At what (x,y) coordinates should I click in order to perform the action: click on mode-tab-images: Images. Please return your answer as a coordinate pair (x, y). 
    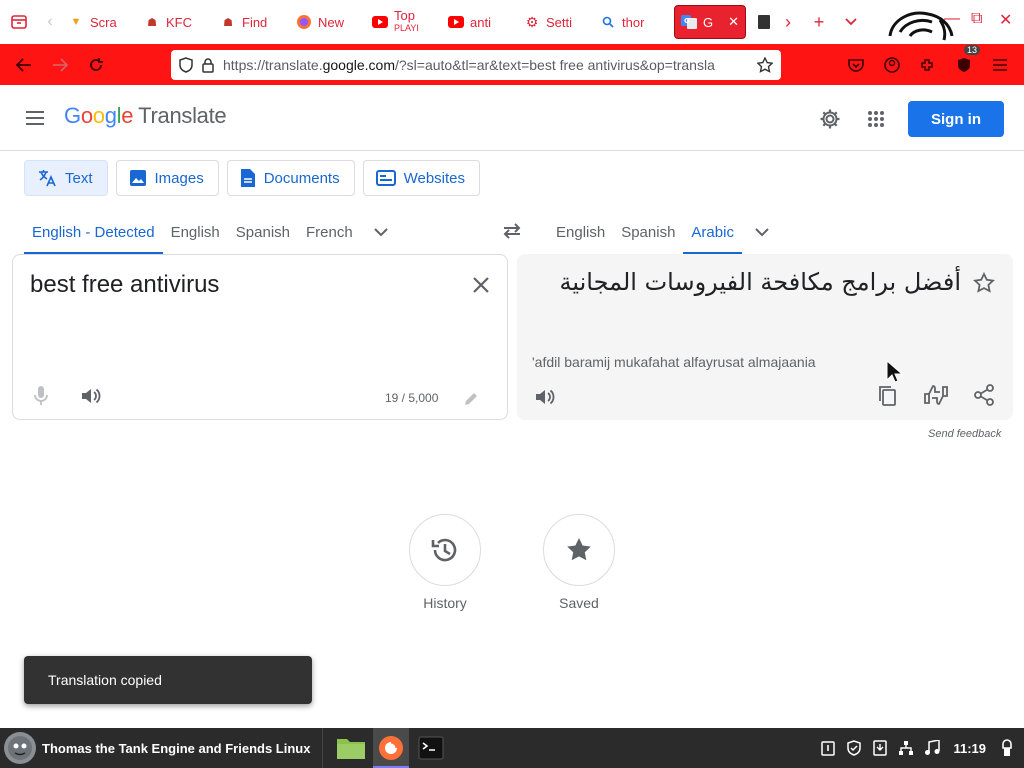
    Looking at the image, I should click on (167, 178).